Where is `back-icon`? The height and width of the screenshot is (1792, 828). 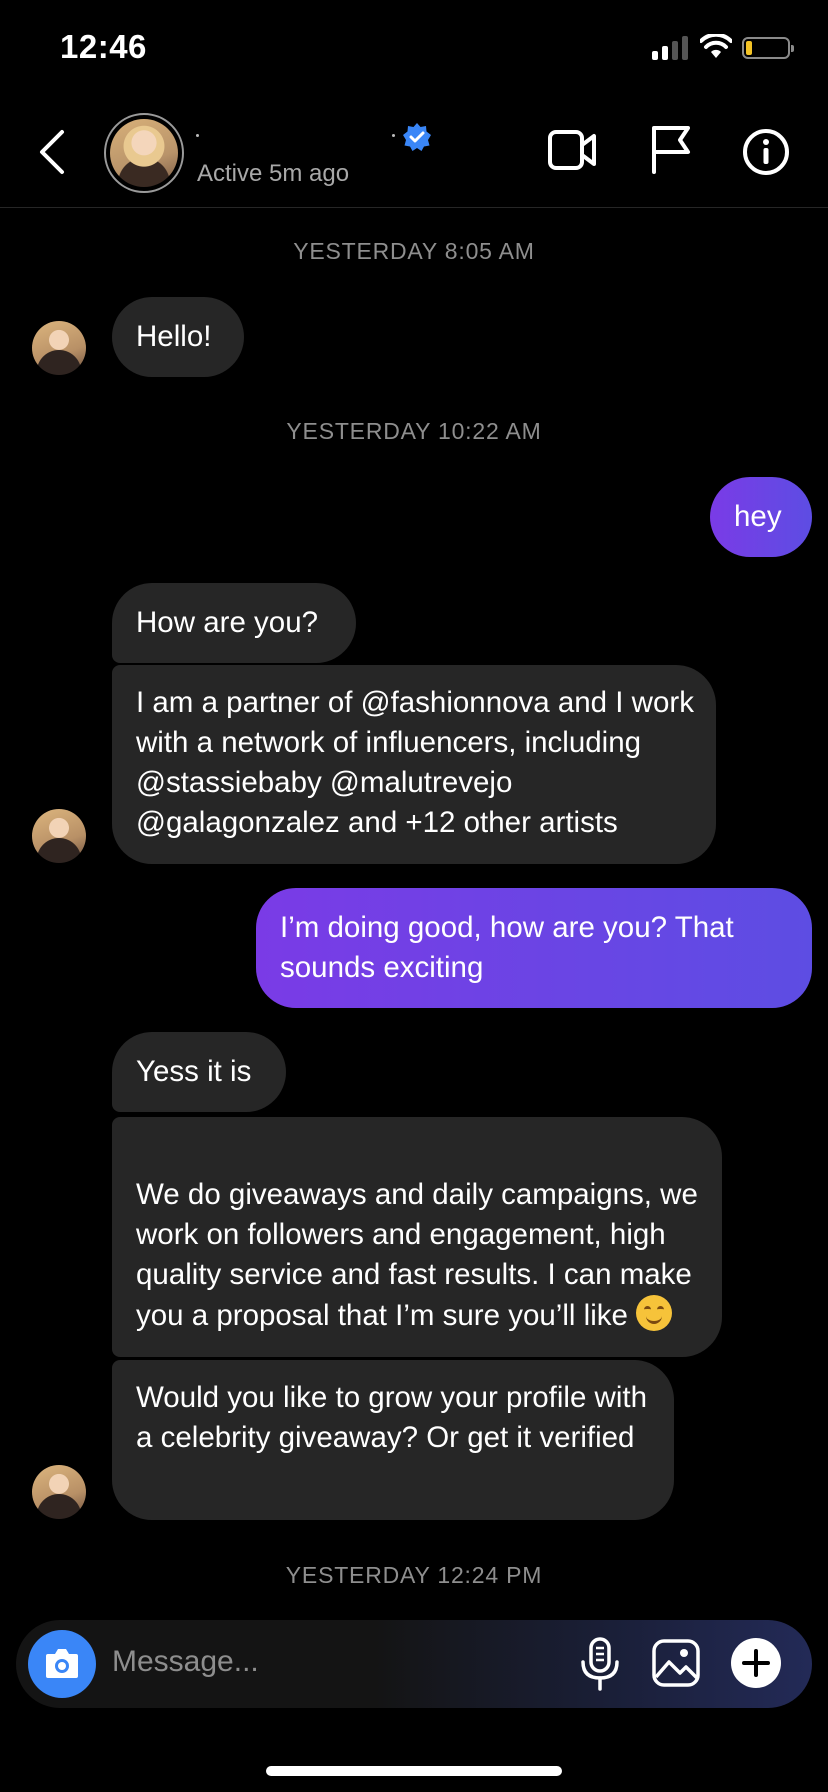
back-icon is located at coordinates (51, 152).